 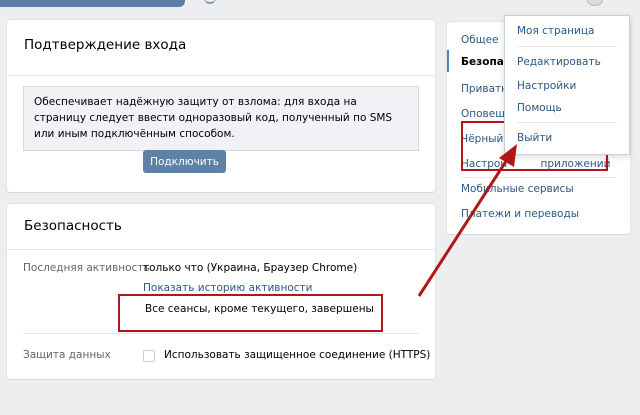 I want to click on security-title: Безопасность, so click(x=73, y=226).